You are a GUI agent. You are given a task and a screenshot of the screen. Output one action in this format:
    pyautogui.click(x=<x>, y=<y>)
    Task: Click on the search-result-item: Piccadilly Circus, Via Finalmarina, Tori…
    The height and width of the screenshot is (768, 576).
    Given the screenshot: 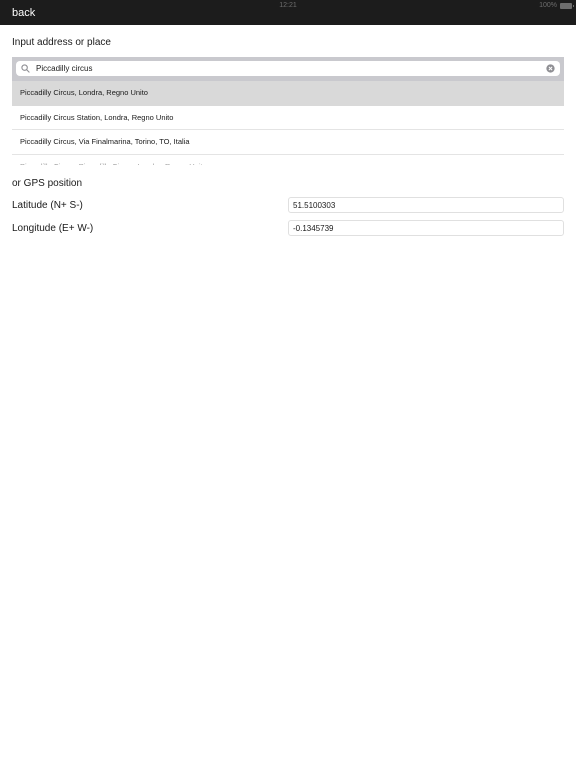 What is the action you would take?
    pyautogui.click(x=288, y=142)
    